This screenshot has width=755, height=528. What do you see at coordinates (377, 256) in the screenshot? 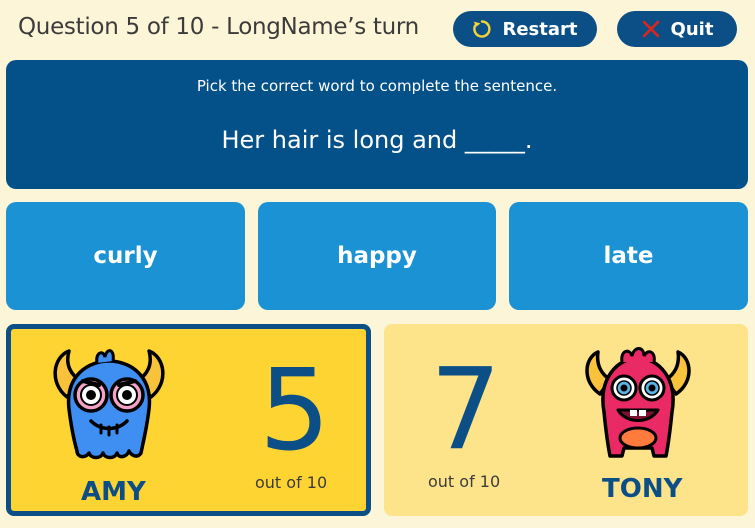
I see `answer-option-happy: happy` at bounding box center [377, 256].